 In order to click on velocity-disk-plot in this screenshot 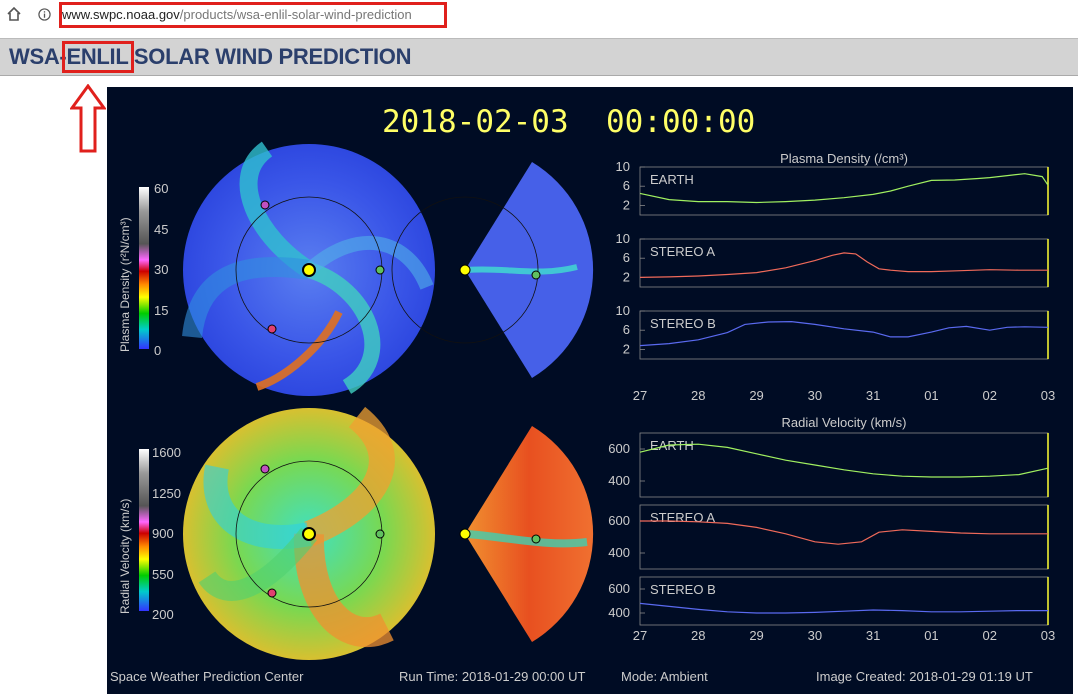, I will do `click(309, 533)`.